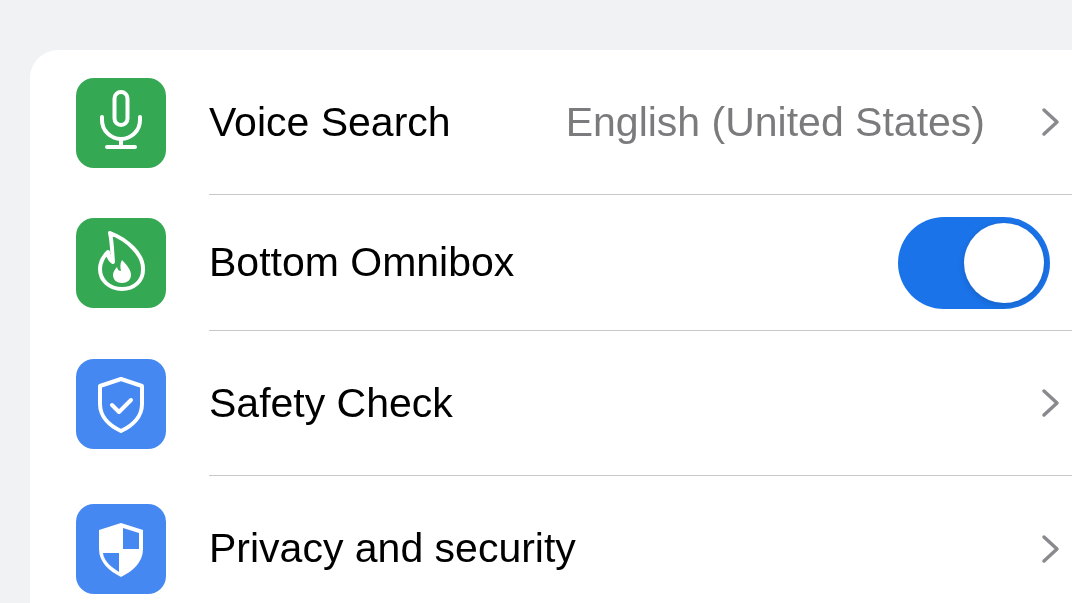  I want to click on setting-label: Voice Search, so click(387, 122).